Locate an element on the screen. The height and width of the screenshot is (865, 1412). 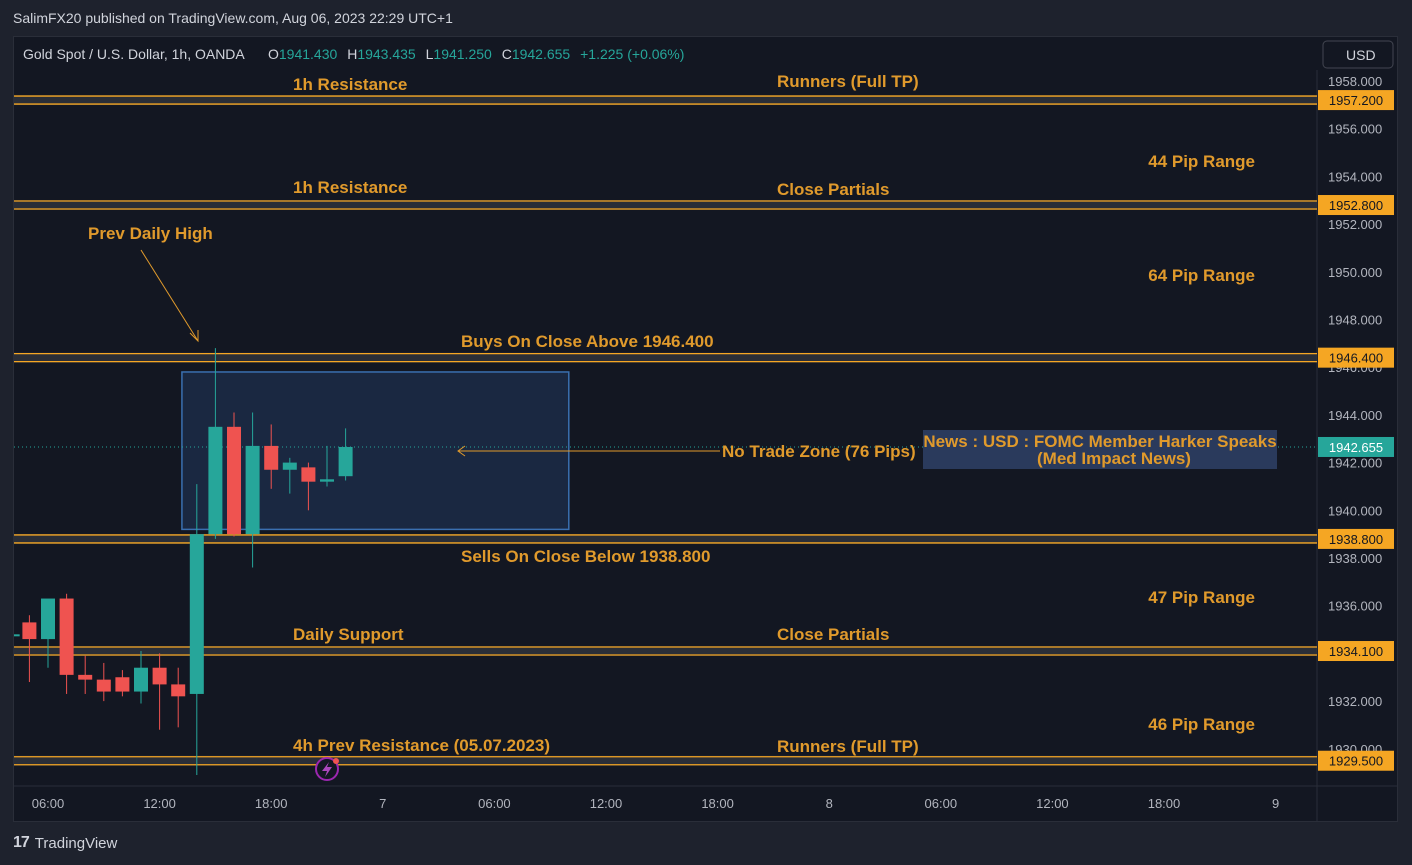
price-tick-label: 1948.000 is located at coordinates (1355, 320).